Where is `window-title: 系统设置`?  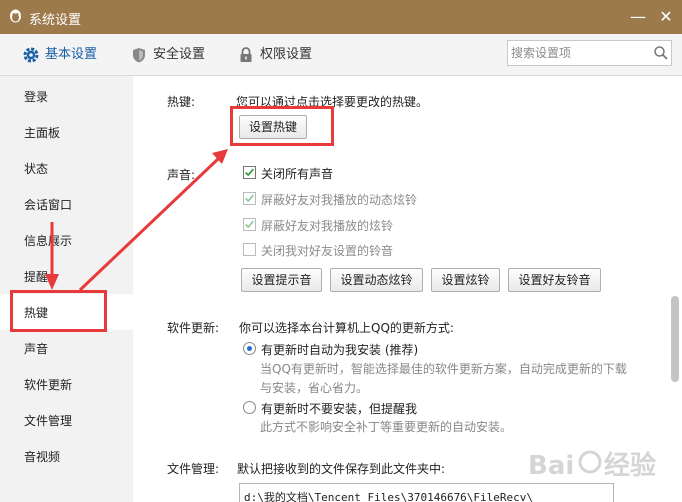 window-title: 系统设置 is located at coordinates (55, 20).